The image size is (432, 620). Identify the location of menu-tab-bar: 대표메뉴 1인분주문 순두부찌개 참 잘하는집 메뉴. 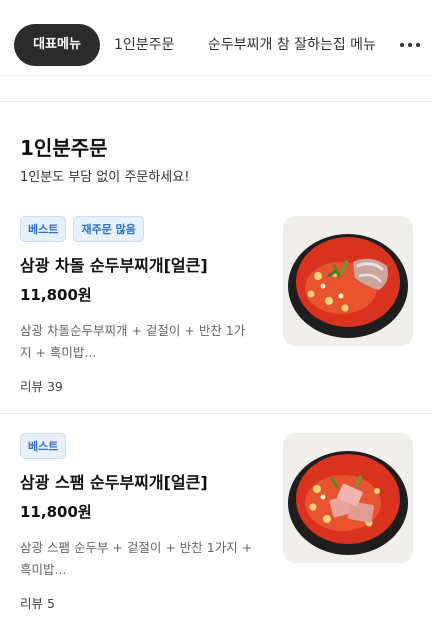
(216, 38).